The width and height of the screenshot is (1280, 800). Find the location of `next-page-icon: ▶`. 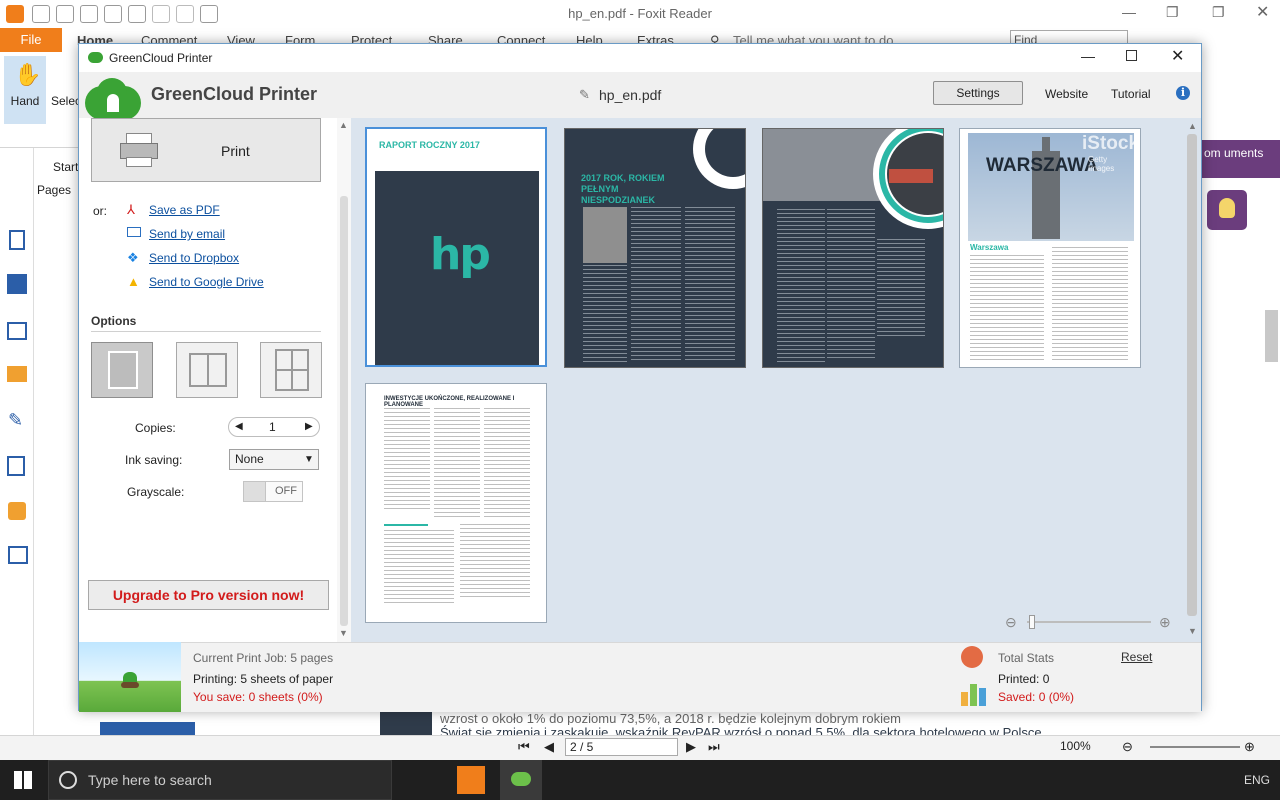

next-page-icon: ▶ is located at coordinates (691, 747).